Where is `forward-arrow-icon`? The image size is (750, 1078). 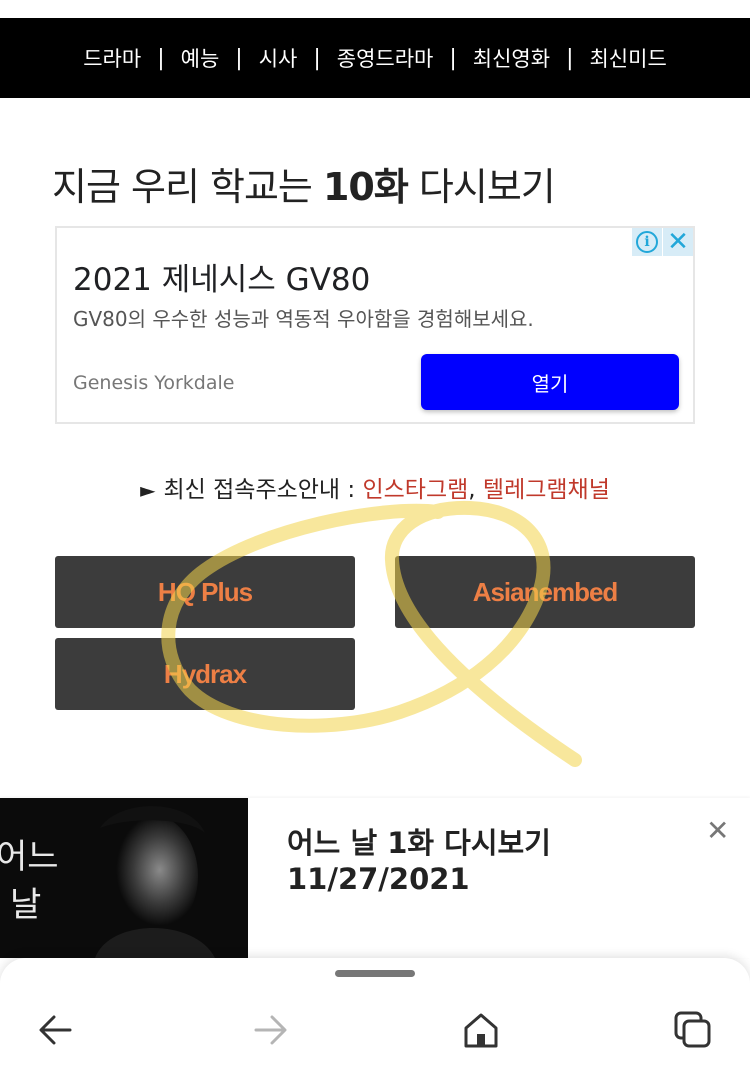
forward-arrow-icon is located at coordinates (270, 1030).